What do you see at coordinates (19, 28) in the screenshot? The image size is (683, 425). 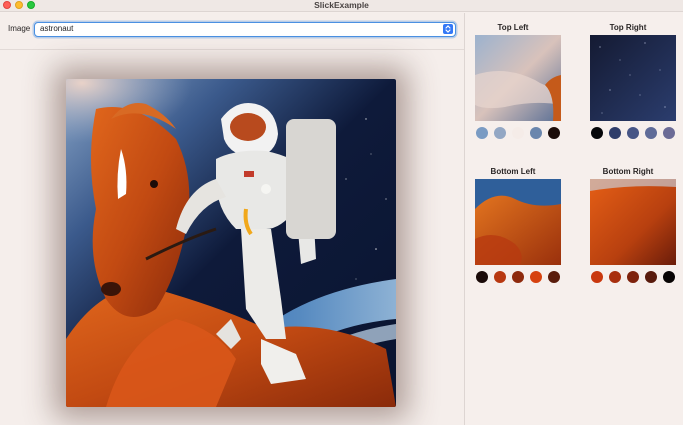 I see `image-select-label: Image` at bounding box center [19, 28].